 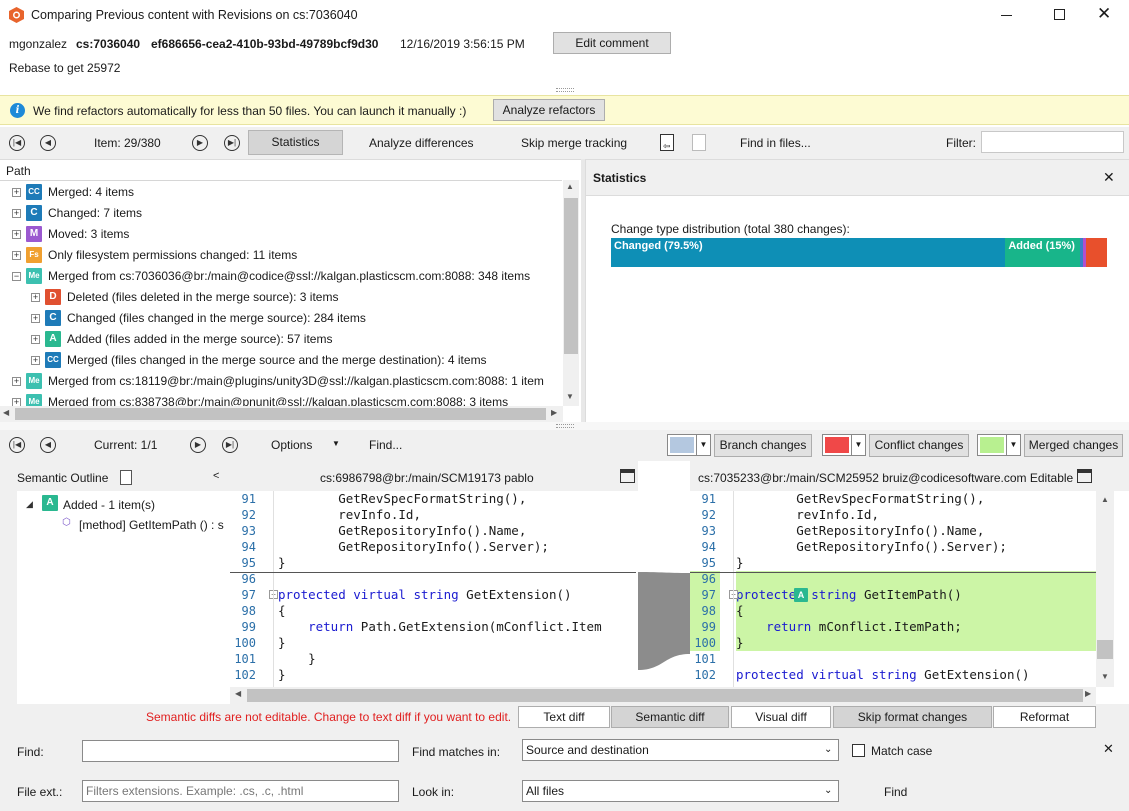 I want to click on tree-hscrollbar: ◀ ▶, so click(x=281, y=414).